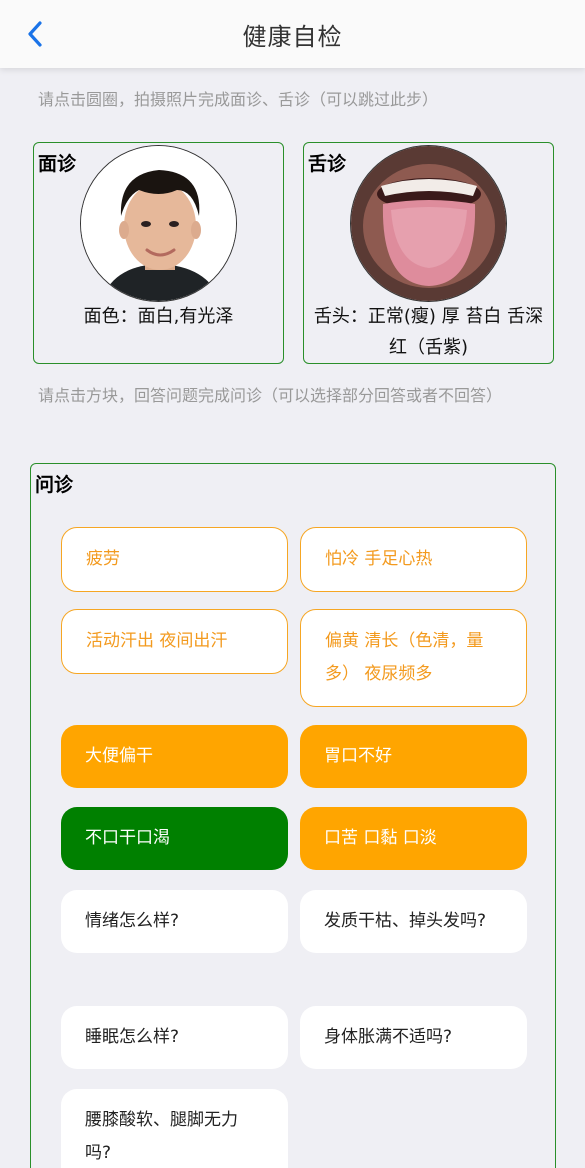 This screenshot has height=1168, width=585. I want to click on question-sweating: 活动汗出 夜间出汗, so click(174, 641).